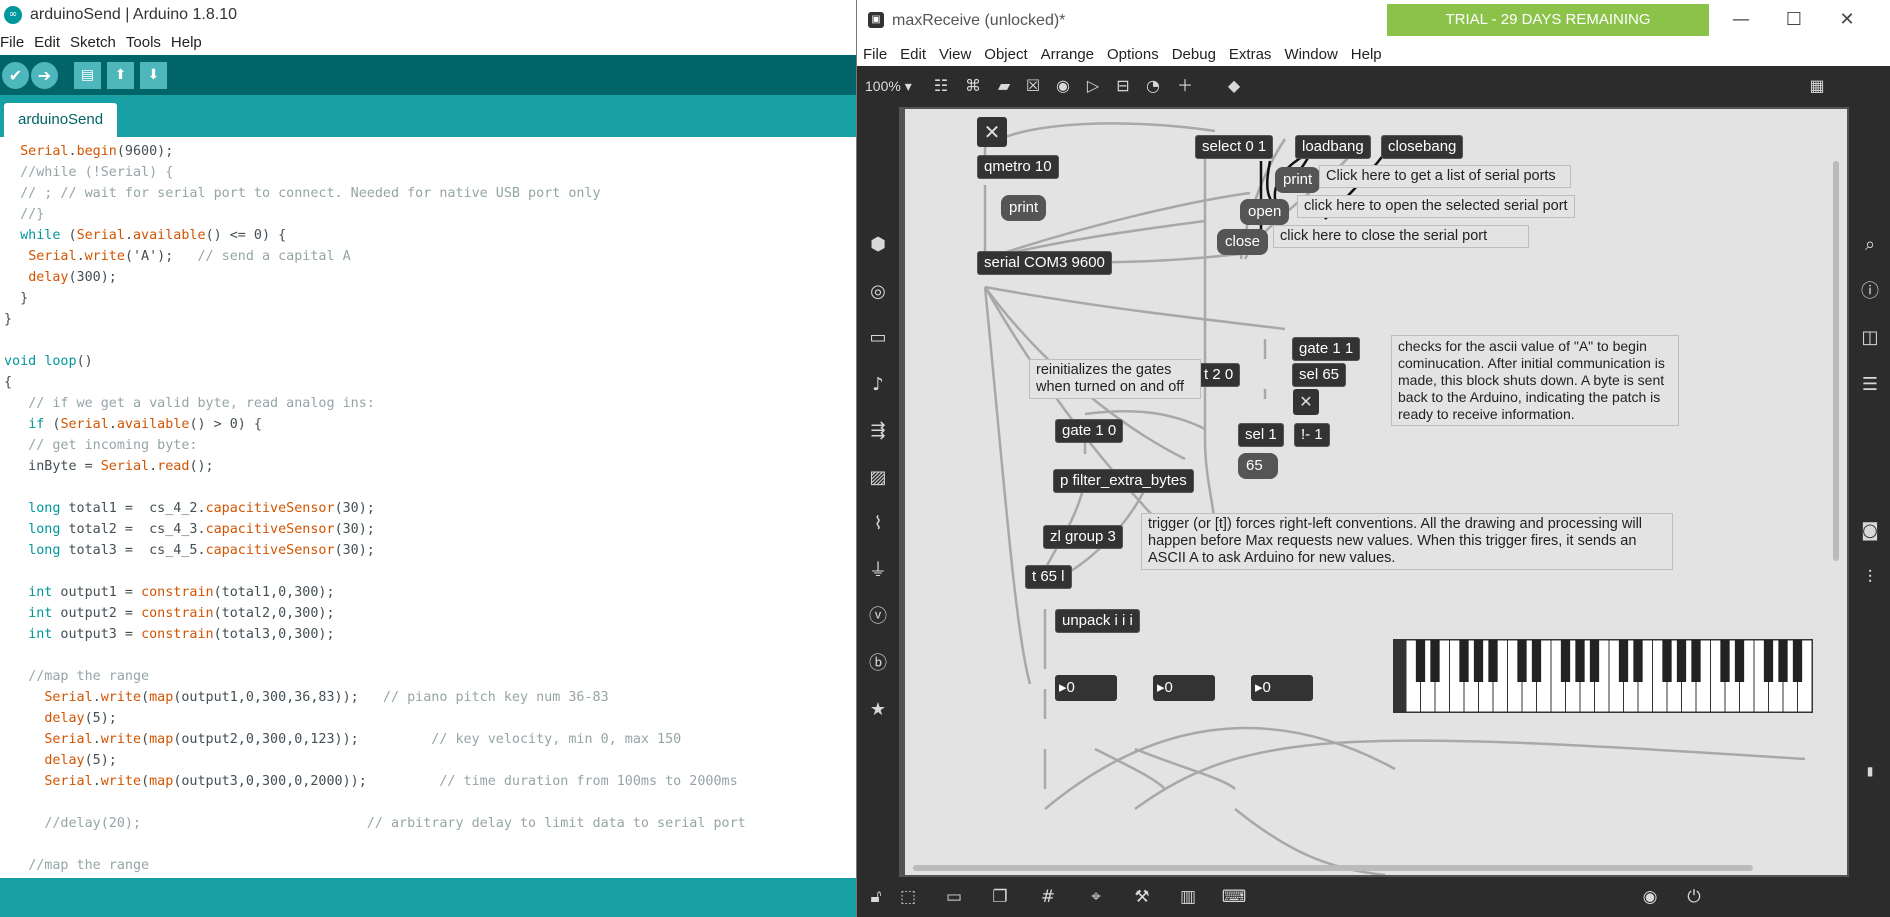  Describe the element at coordinates (1869, 292) in the screenshot. I see `info-icon: ⓘ` at that location.